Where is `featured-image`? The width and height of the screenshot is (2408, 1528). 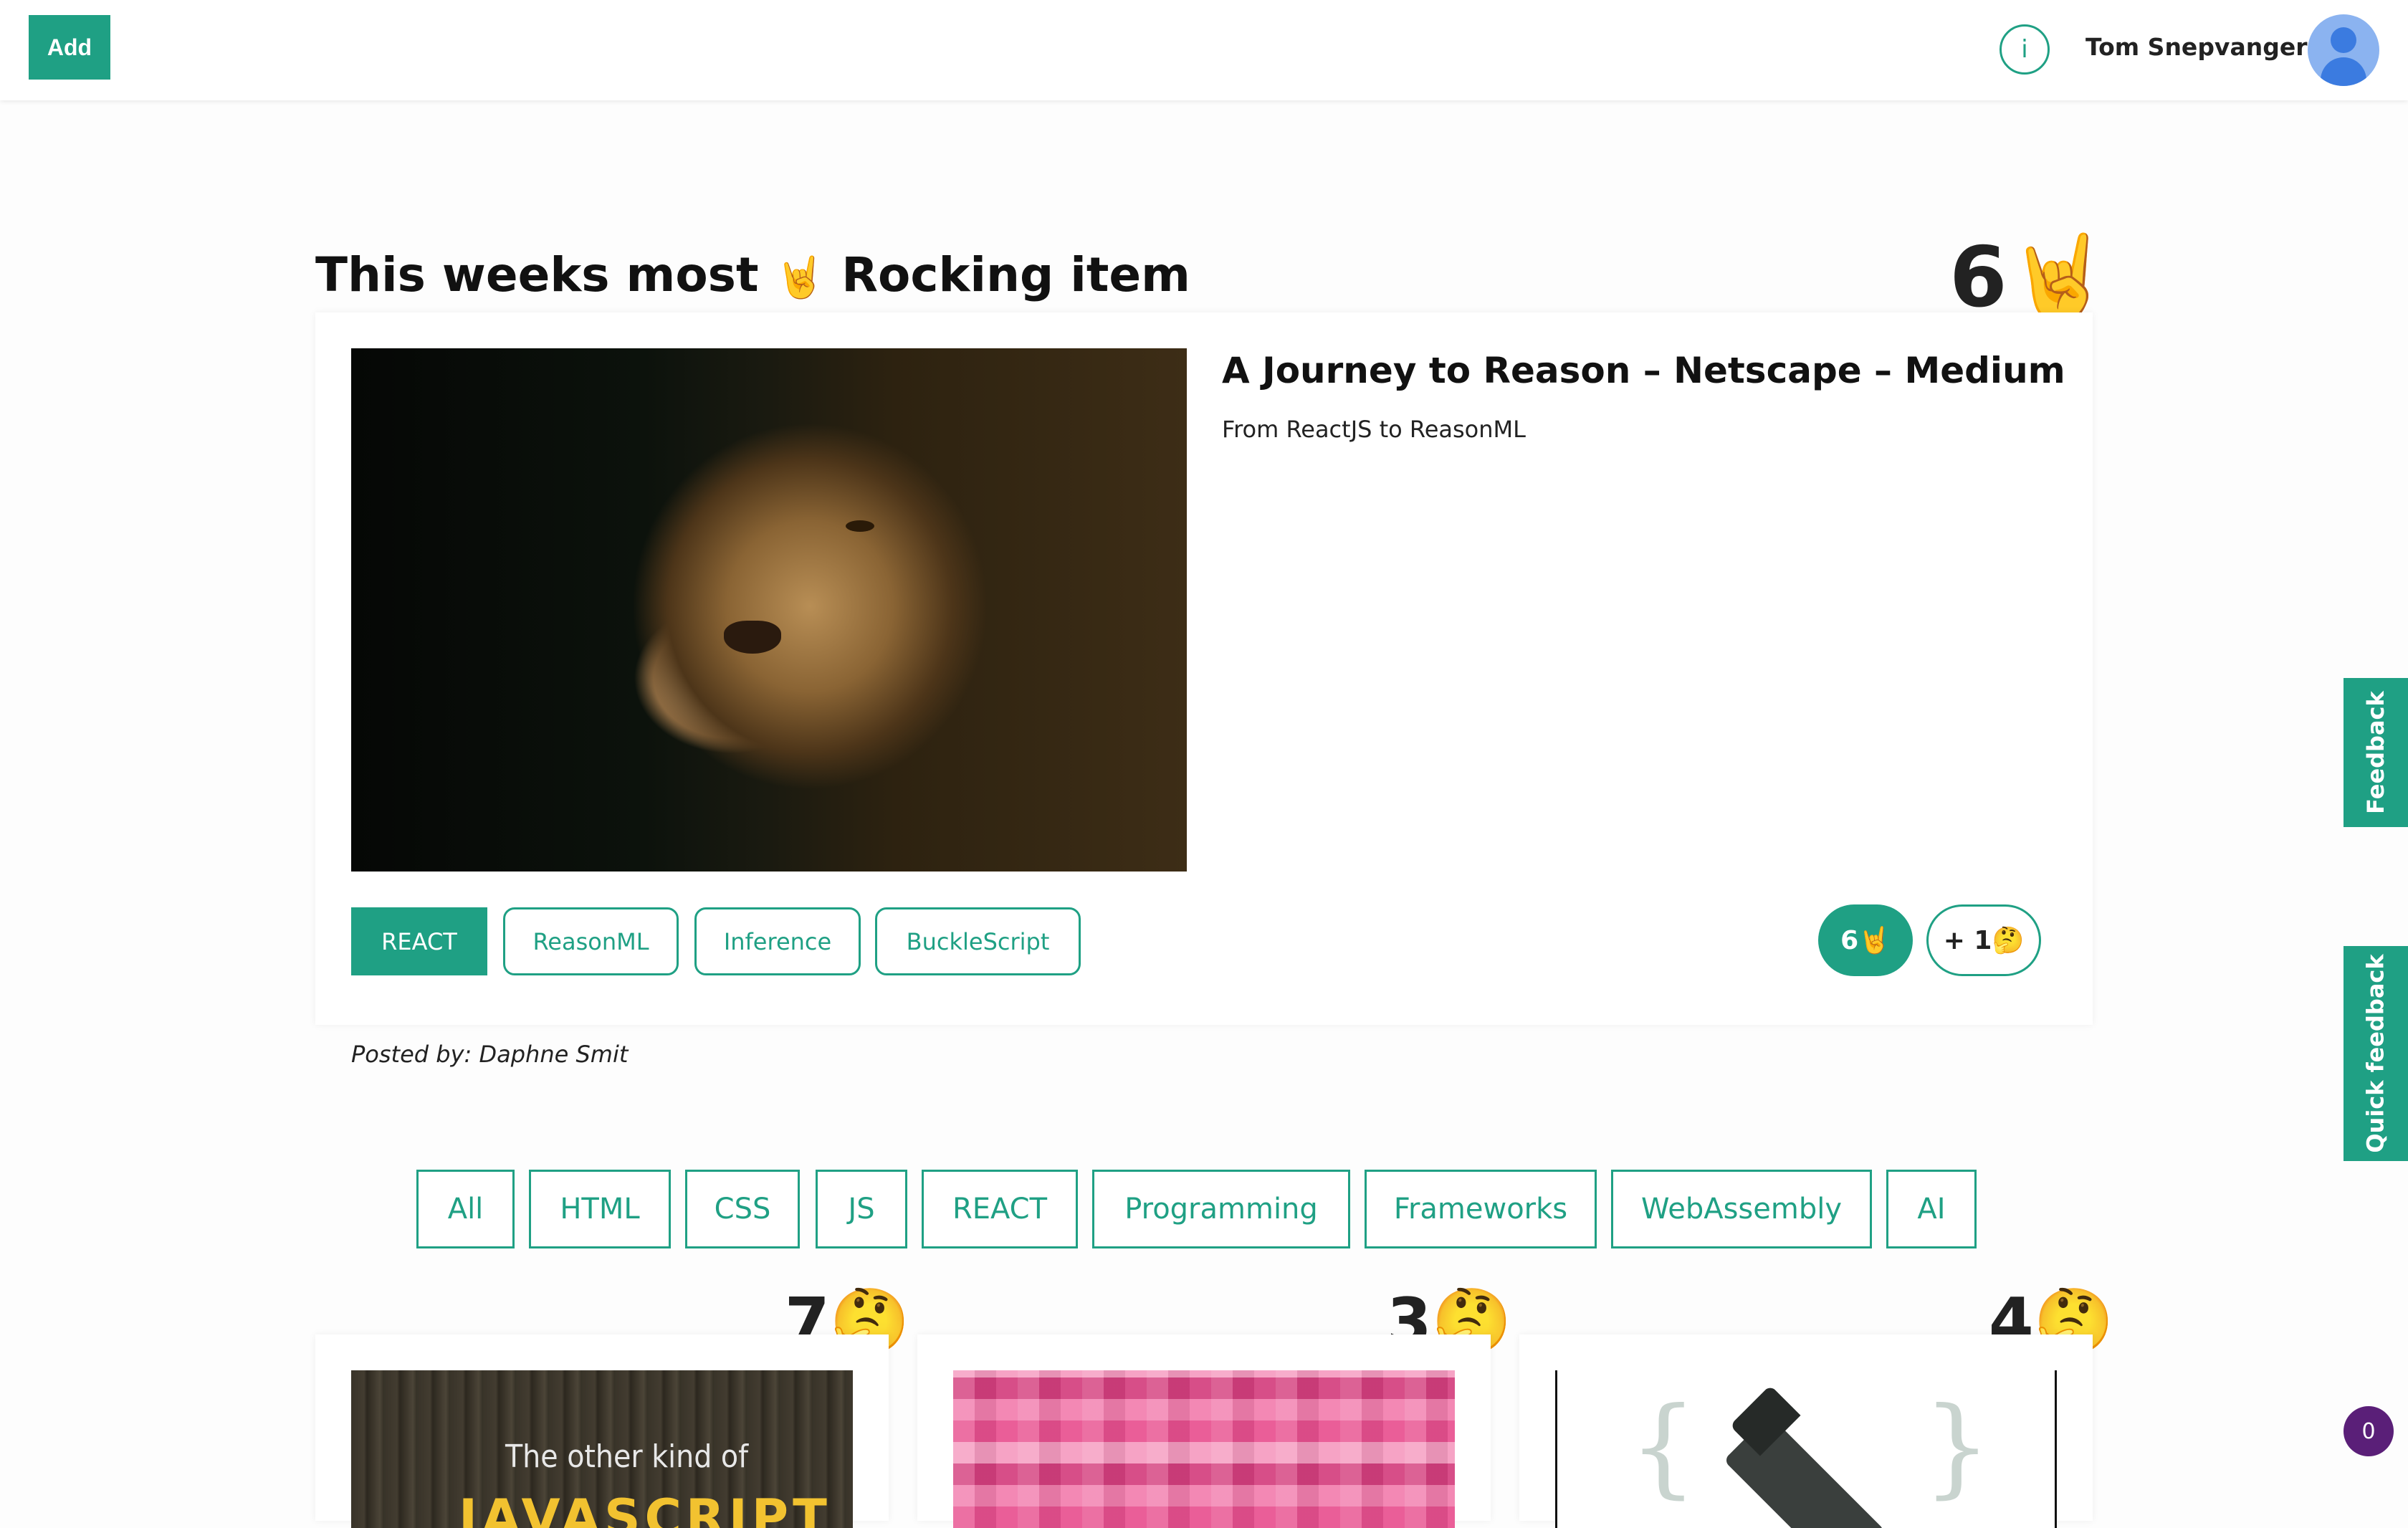
featured-image is located at coordinates (769, 610).